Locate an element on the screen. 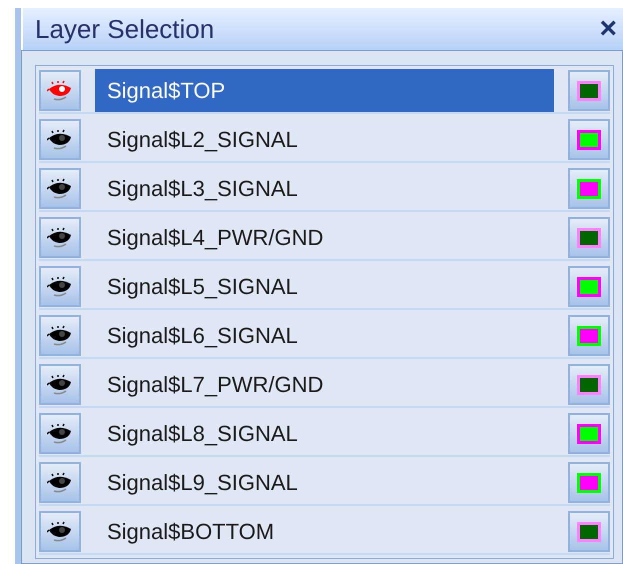  layer-row: Signal$L4_PWR/GND is located at coordinates (324, 238).